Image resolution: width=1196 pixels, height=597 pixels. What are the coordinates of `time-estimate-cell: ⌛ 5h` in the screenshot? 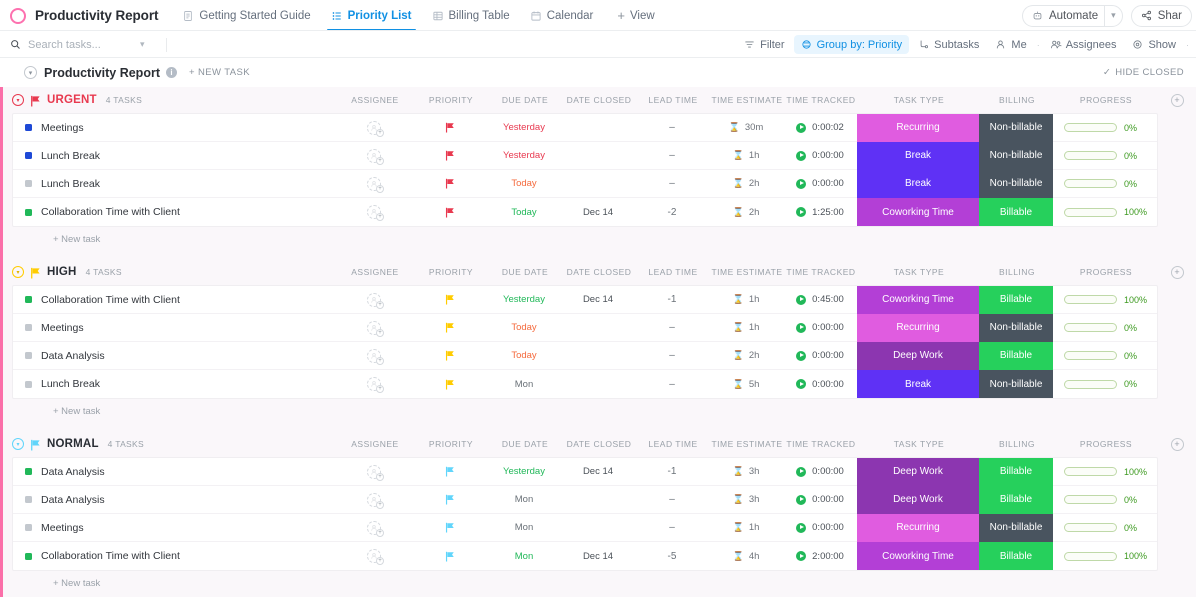 It's located at (746, 384).